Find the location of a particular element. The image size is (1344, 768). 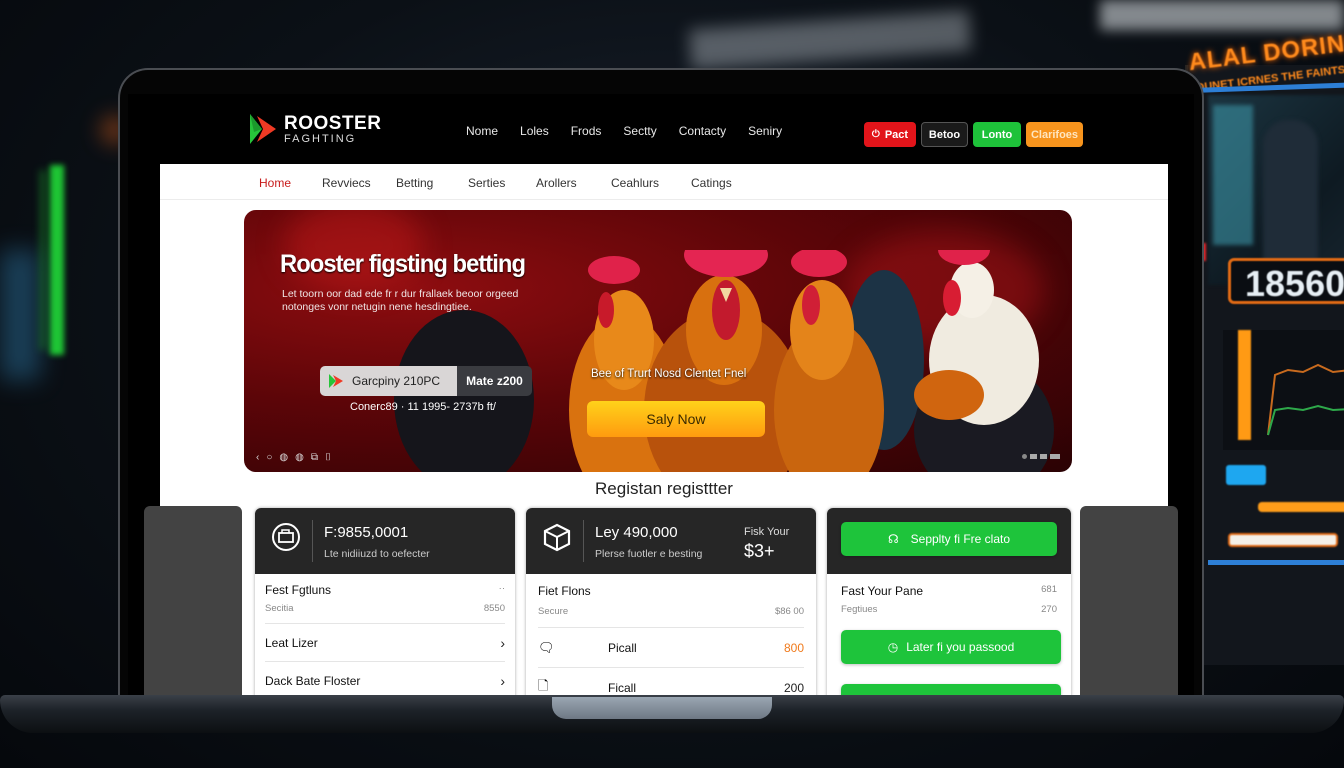

summary-meta-top: 681 is located at coordinates (1049, 589).